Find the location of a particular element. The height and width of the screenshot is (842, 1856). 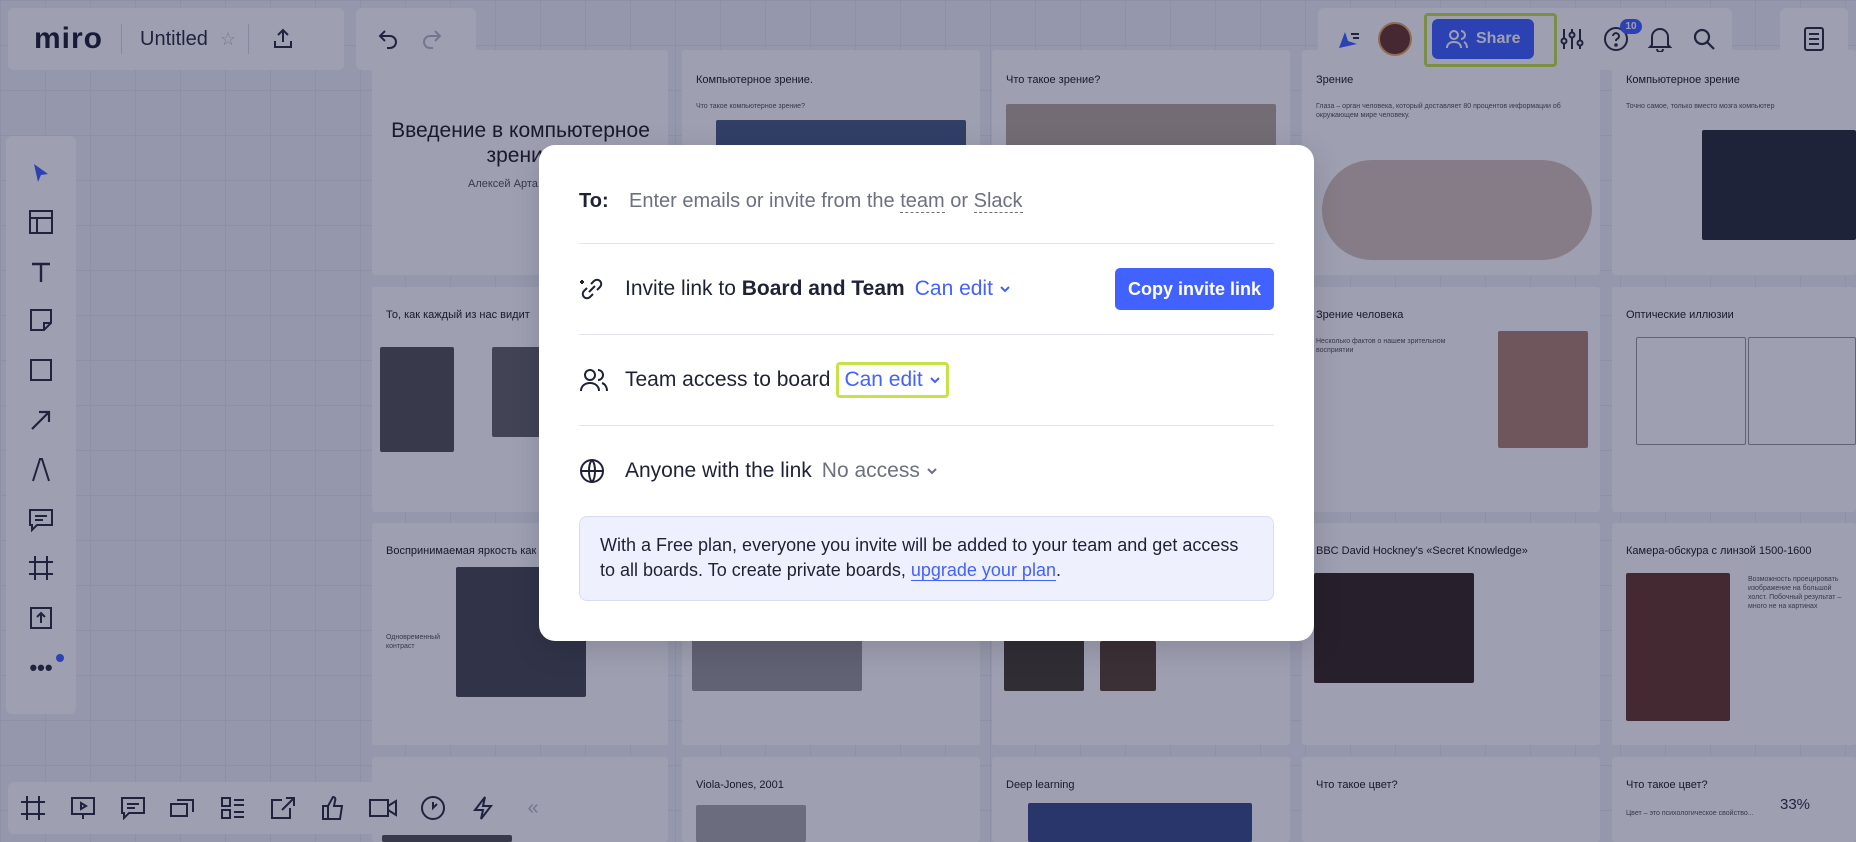

link-icon is located at coordinates (596, 289).